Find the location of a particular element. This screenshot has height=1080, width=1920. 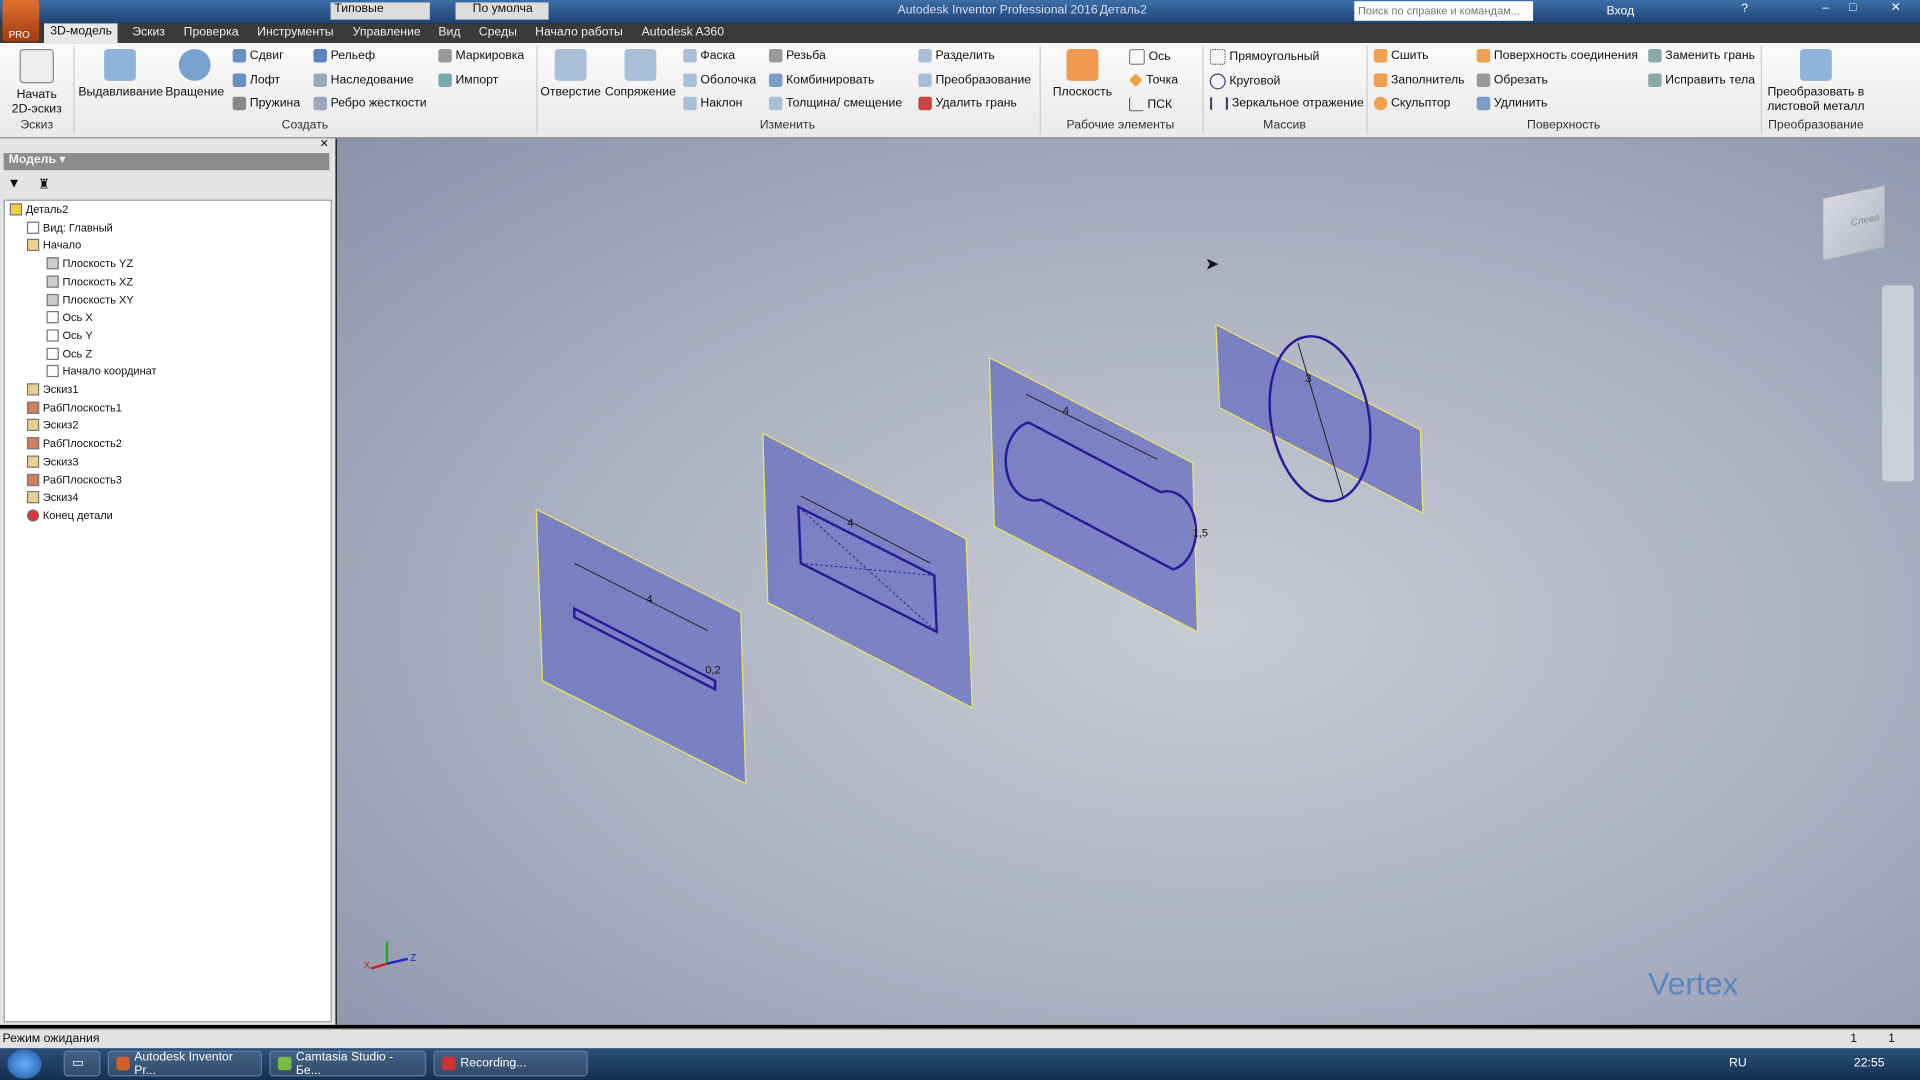

point-button: Точка is located at coordinates (1153, 80).